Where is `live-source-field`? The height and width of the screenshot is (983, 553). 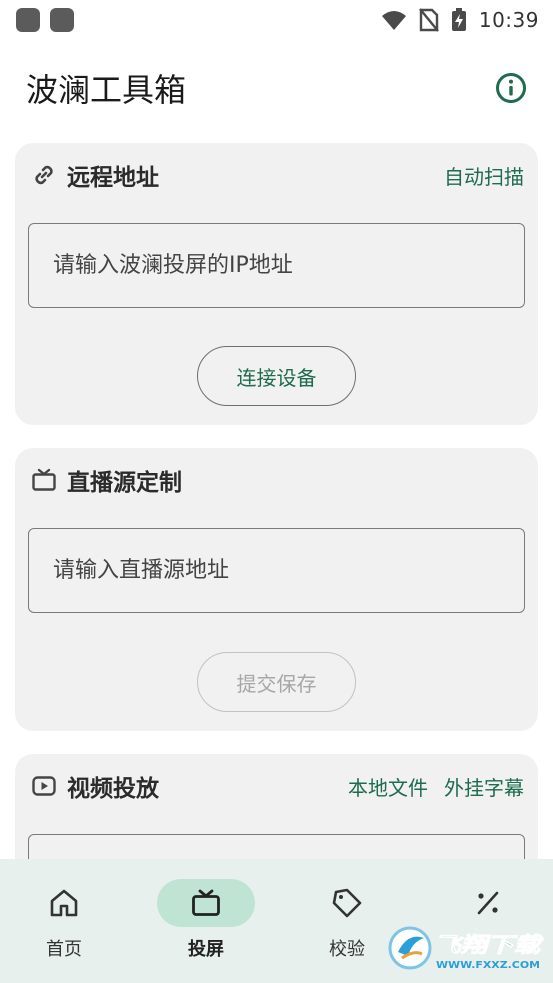
live-source-field is located at coordinates (276, 570).